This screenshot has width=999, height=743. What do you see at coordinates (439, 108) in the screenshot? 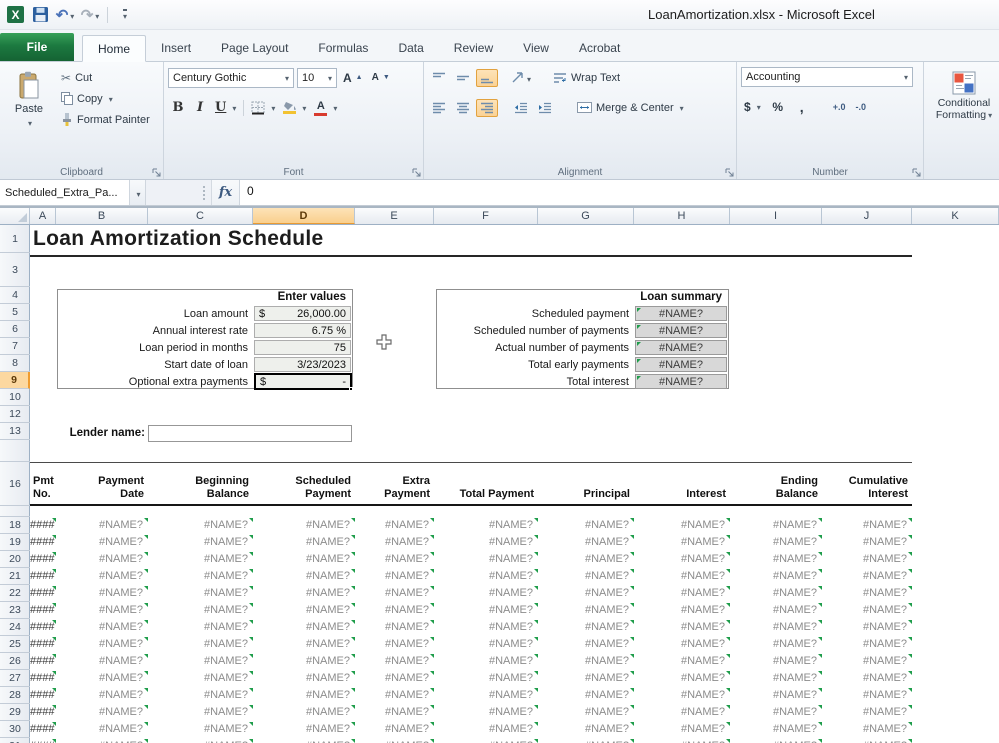
I see `align-left-button` at bounding box center [439, 108].